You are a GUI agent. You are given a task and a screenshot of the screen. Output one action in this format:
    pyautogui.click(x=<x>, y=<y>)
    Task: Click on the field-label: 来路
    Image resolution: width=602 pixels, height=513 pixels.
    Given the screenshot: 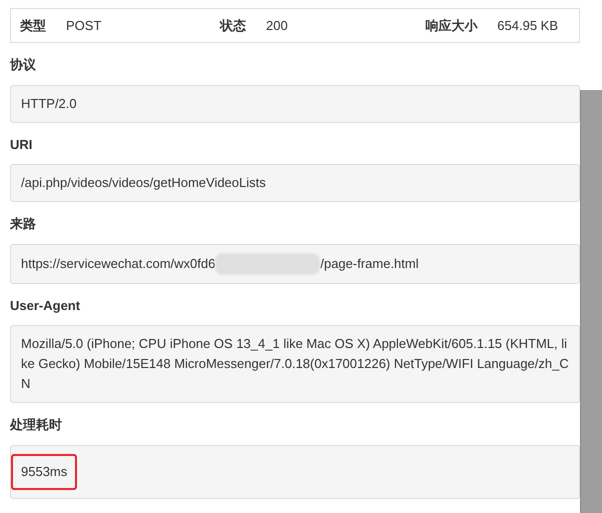 What is the action you would take?
    pyautogui.click(x=23, y=224)
    